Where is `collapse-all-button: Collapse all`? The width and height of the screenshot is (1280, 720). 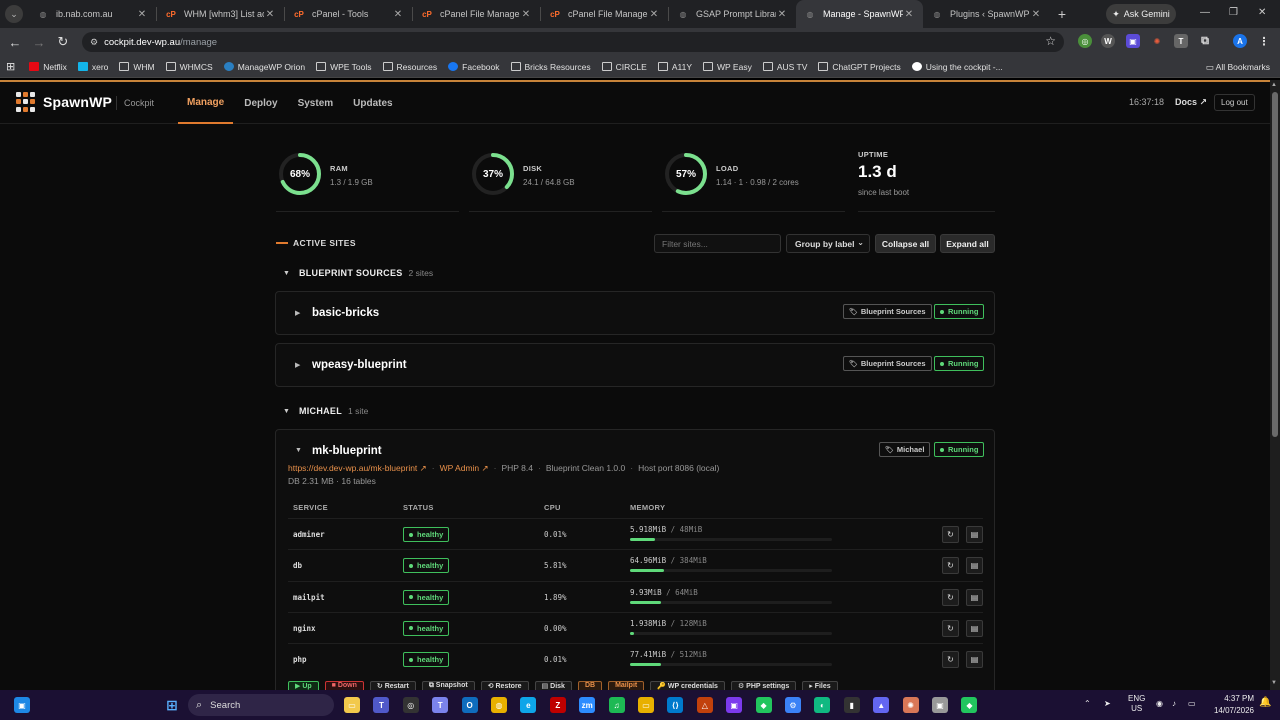
collapse-all-button: Collapse all is located at coordinates (905, 243).